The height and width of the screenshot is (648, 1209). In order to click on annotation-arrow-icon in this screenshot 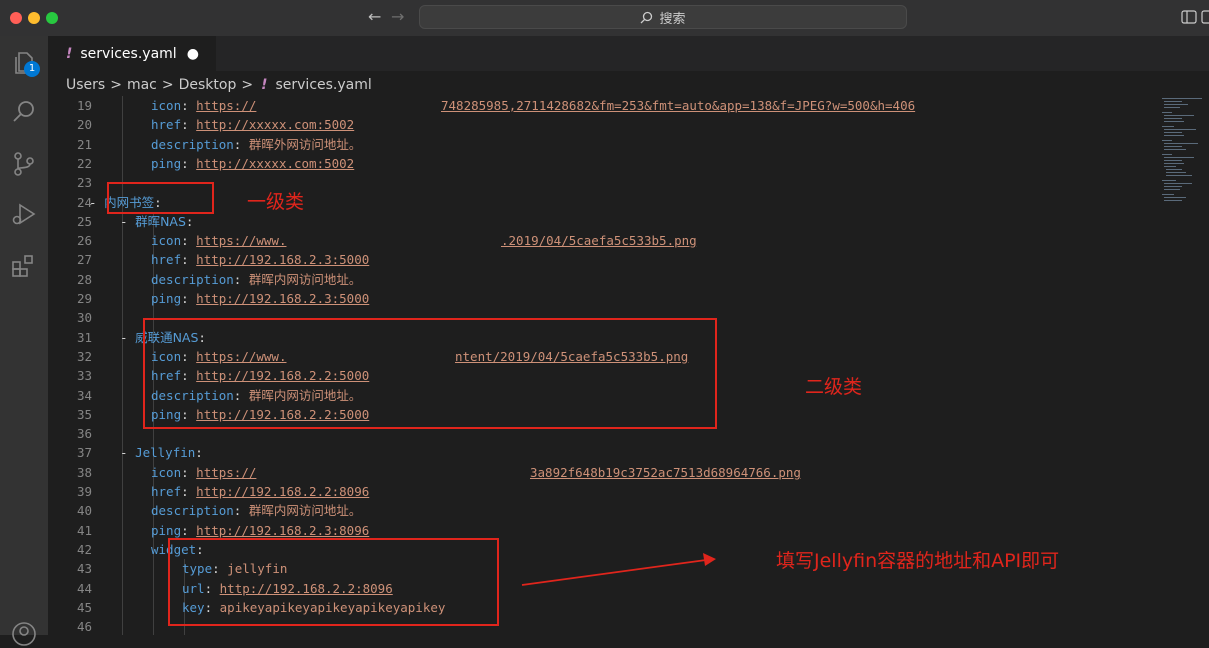, I will do `click(618, 569)`.